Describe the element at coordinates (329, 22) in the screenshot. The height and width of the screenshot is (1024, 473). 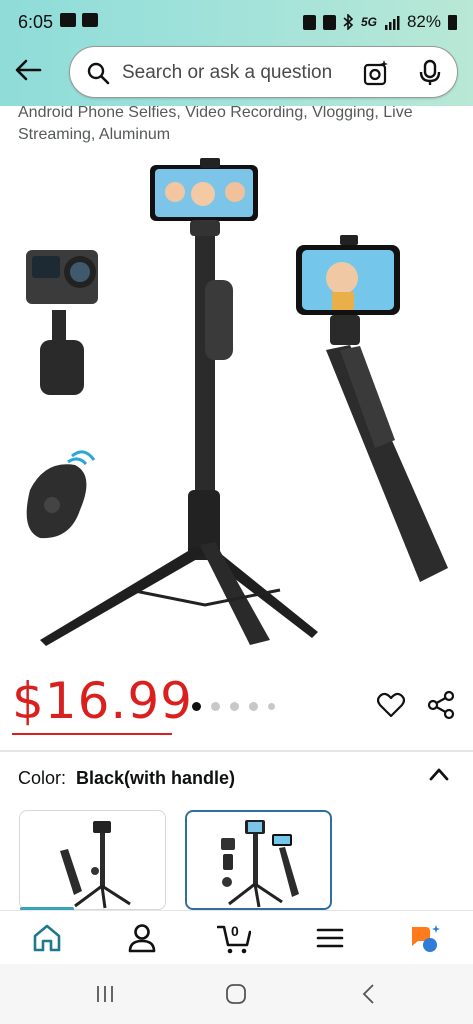
I see `nfc-icon` at that location.